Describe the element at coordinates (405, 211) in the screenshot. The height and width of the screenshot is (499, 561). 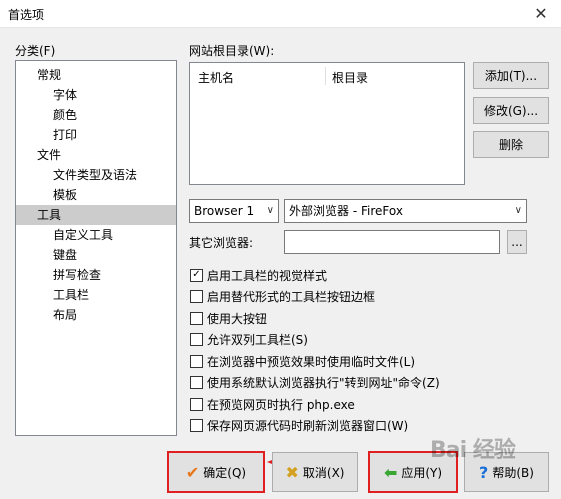
I see `browser-program-select: 外部浏览器 - FireFox ∨` at that location.